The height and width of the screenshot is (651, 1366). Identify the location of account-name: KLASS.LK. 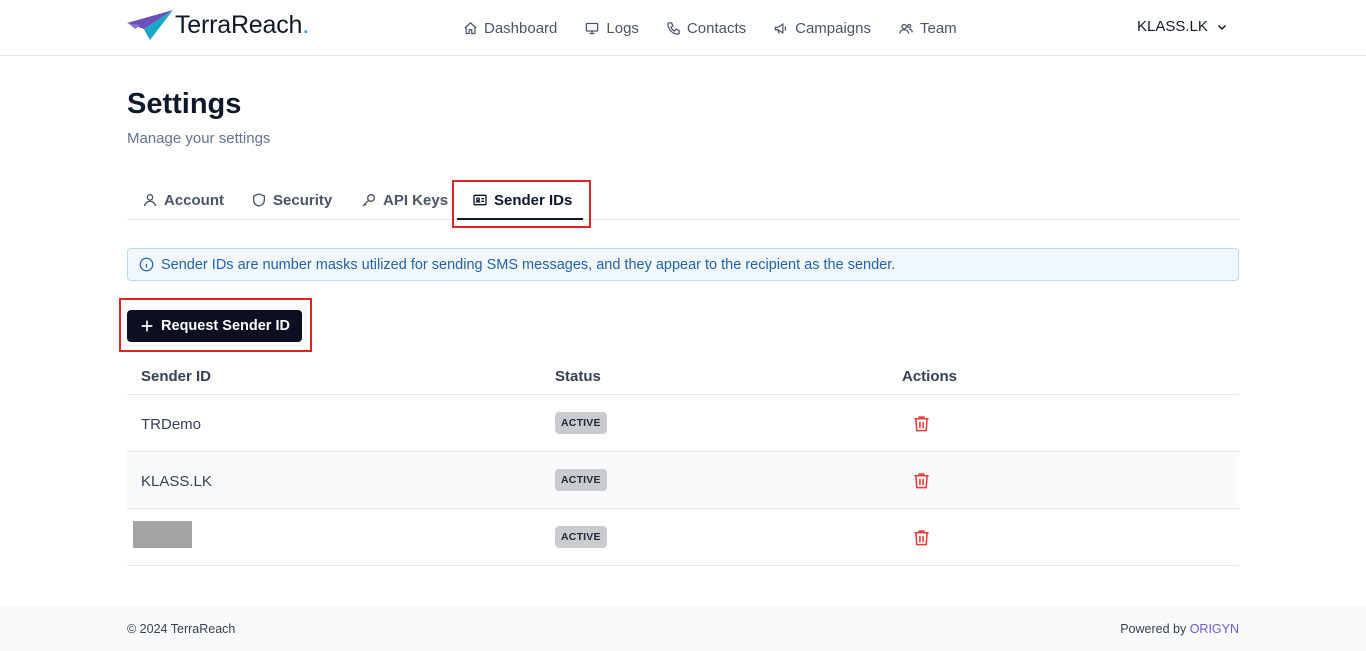
(1172, 26).